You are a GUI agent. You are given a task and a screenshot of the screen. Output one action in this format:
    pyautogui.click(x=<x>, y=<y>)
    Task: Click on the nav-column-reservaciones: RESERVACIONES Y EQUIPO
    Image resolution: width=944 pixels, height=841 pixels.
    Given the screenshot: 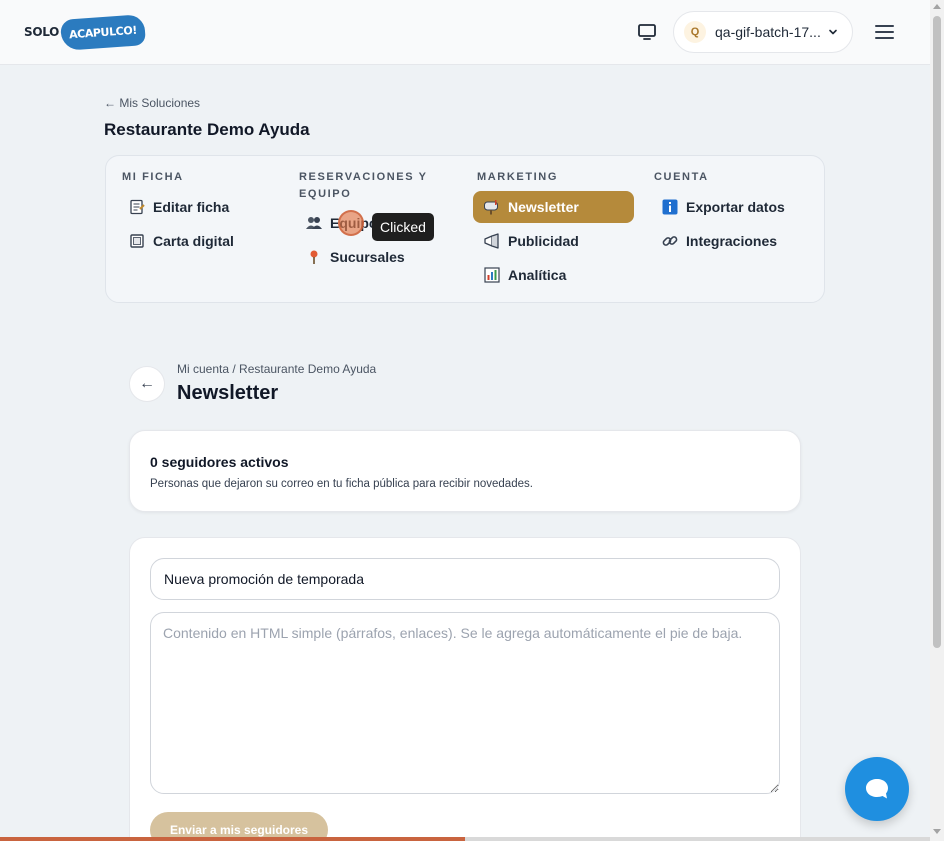 What is the action you would take?
    pyautogui.click(x=374, y=186)
    